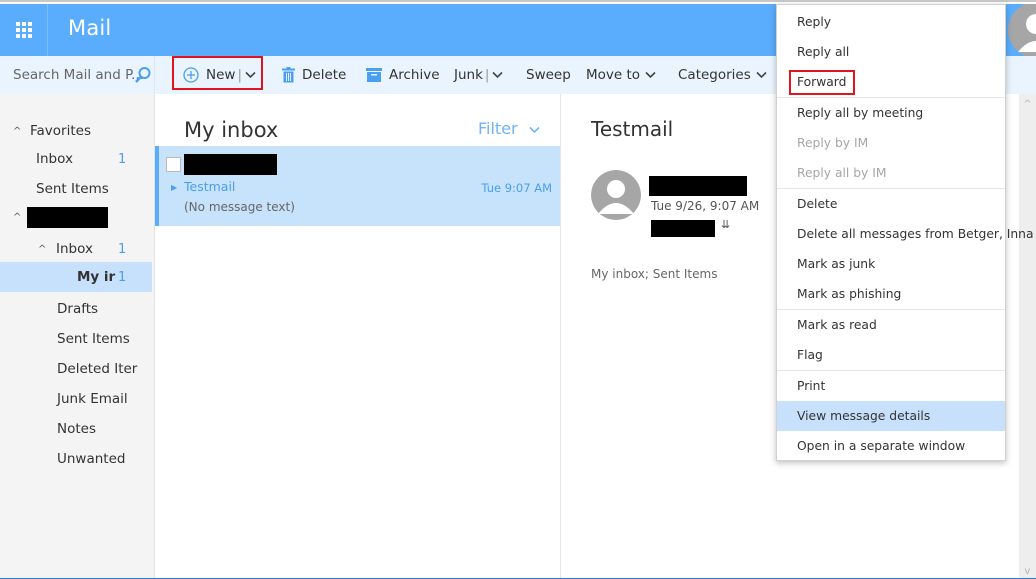 The height and width of the screenshot is (579, 1036). Describe the element at coordinates (231, 130) in the screenshot. I see `list-title: My inbox` at that location.